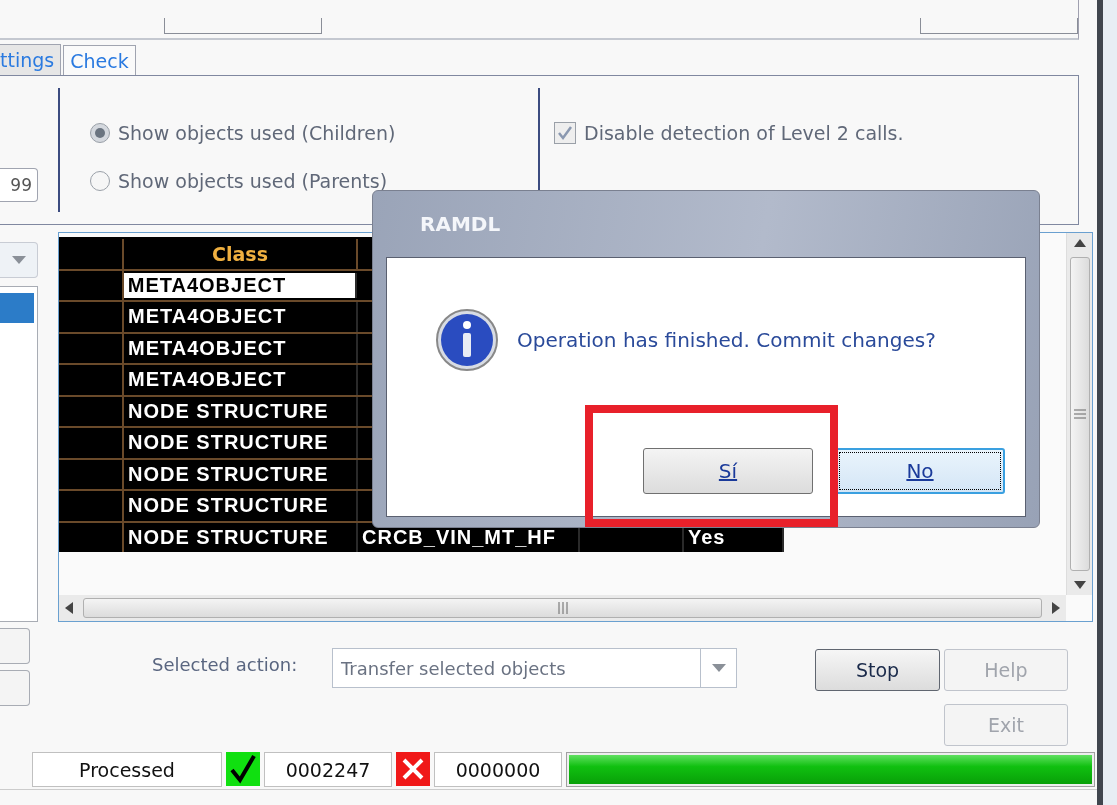 This screenshot has width=1117, height=805. Describe the element at coordinates (498, 769) in the screenshot. I see `error-count: 0000000` at that location.